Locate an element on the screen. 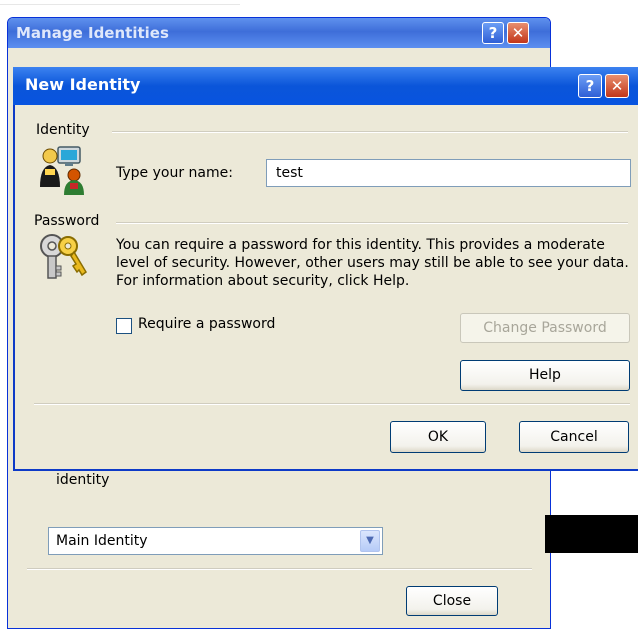  default-identity-select: Main Identity ▼ is located at coordinates (215, 541).